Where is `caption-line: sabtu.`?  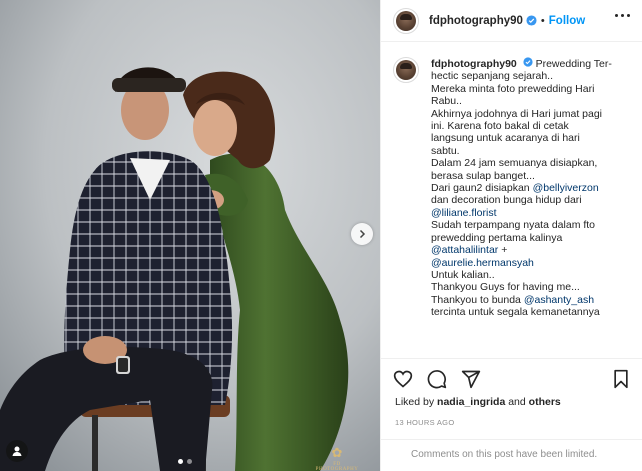
caption-line: sabtu. is located at coordinates (445, 150).